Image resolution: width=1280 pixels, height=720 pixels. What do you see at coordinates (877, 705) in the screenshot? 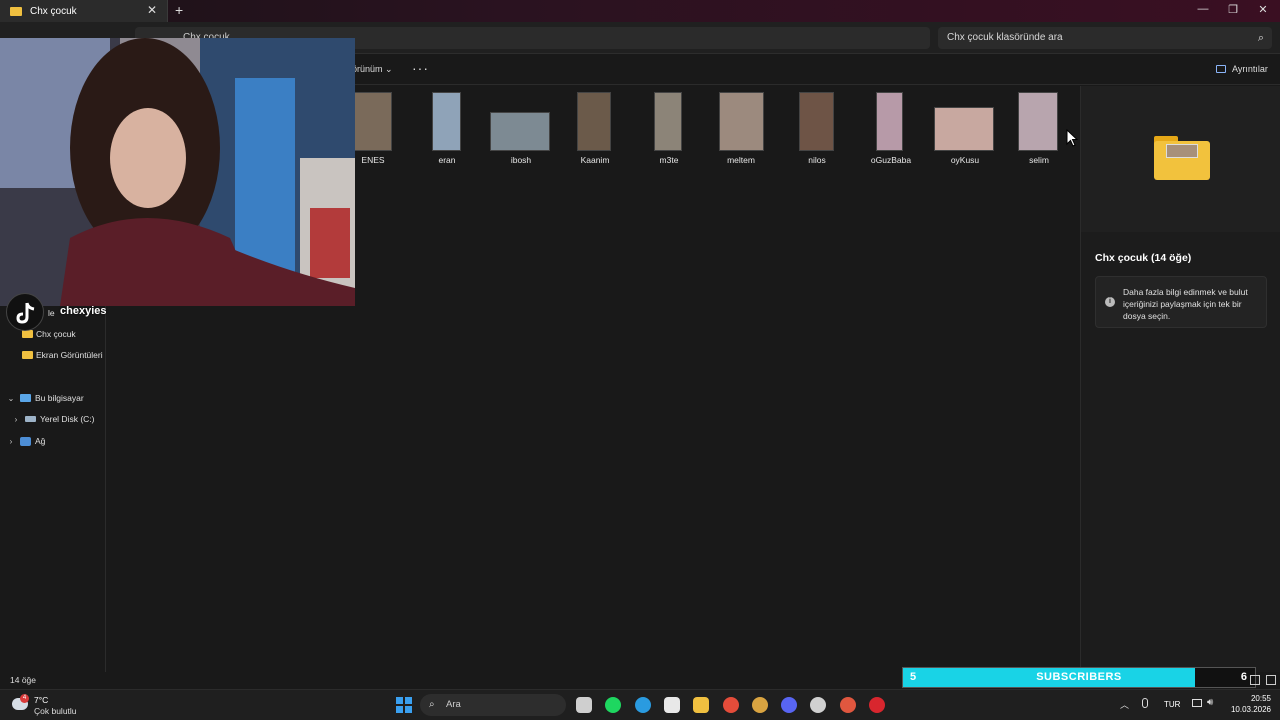
I see `red-app-icon` at bounding box center [877, 705].